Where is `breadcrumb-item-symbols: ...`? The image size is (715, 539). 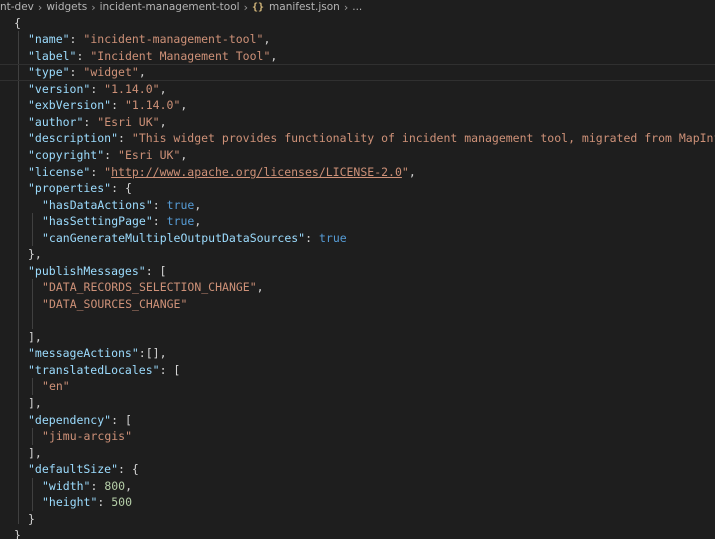
breadcrumb-item-symbols: ... is located at coordinates (357, 7).